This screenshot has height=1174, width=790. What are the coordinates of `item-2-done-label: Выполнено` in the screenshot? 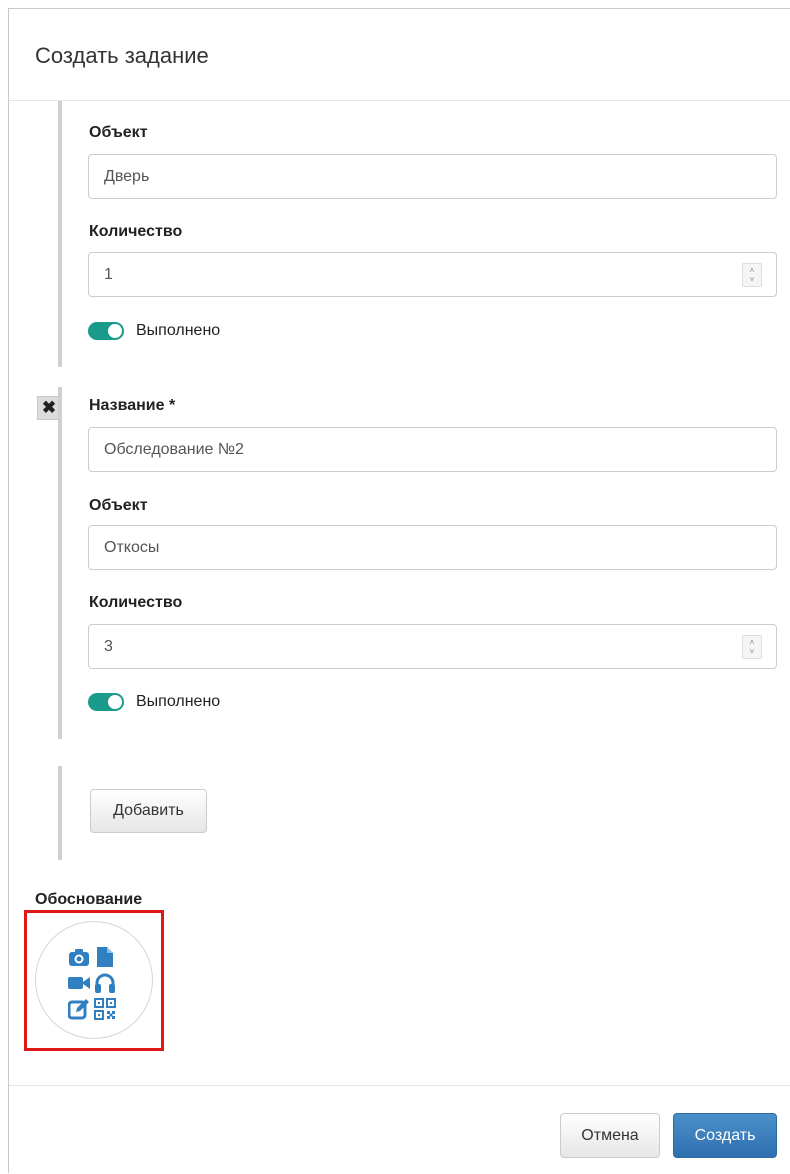 It's located at (178, 701).